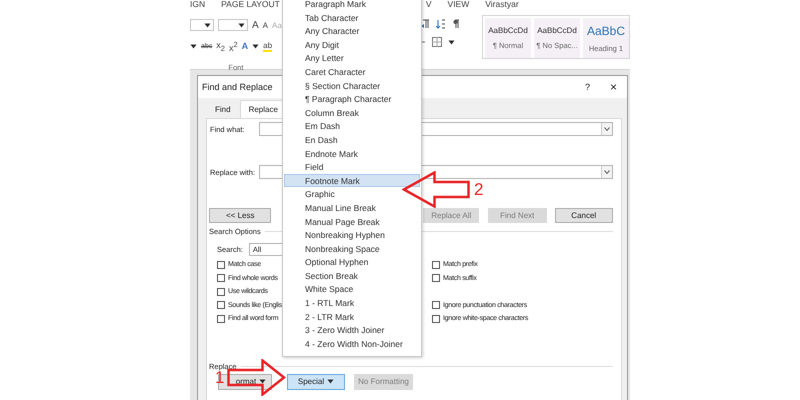 This screenshot has height=400, width=800. What do you see at coordinates (220, 46) in the screenshot?
I see `subscript-button: x$_{2}$` at bounding box center [220, 46].